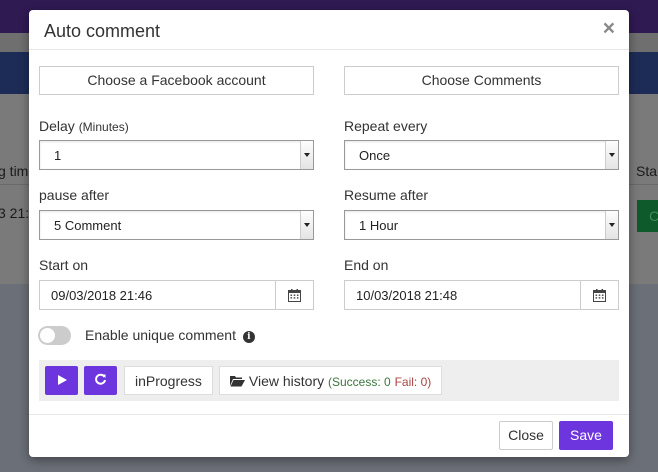 The width and height of the screenshot is (658, 472). What do you see at coordinates (168, 380) in the screenshot?
I see `status-button: inProgress` at bounding box center [168, 380].